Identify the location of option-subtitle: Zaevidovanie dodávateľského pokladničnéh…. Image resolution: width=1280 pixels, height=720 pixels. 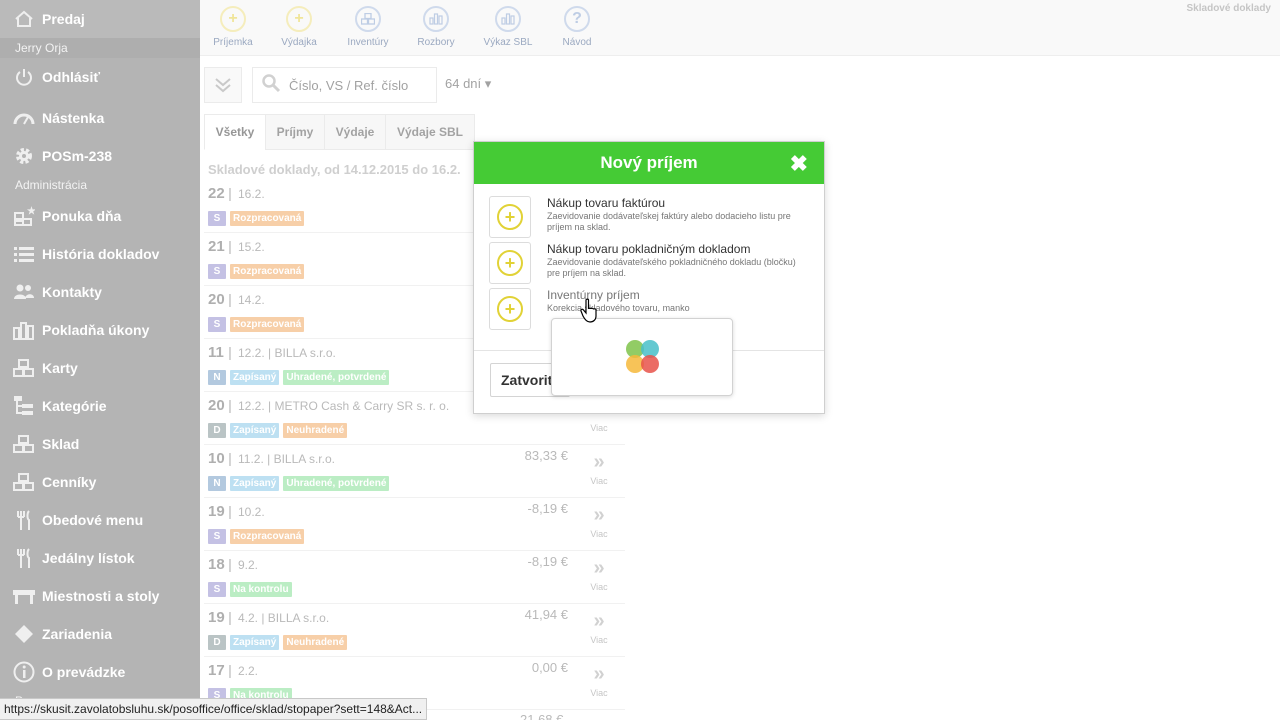
(671, 267).